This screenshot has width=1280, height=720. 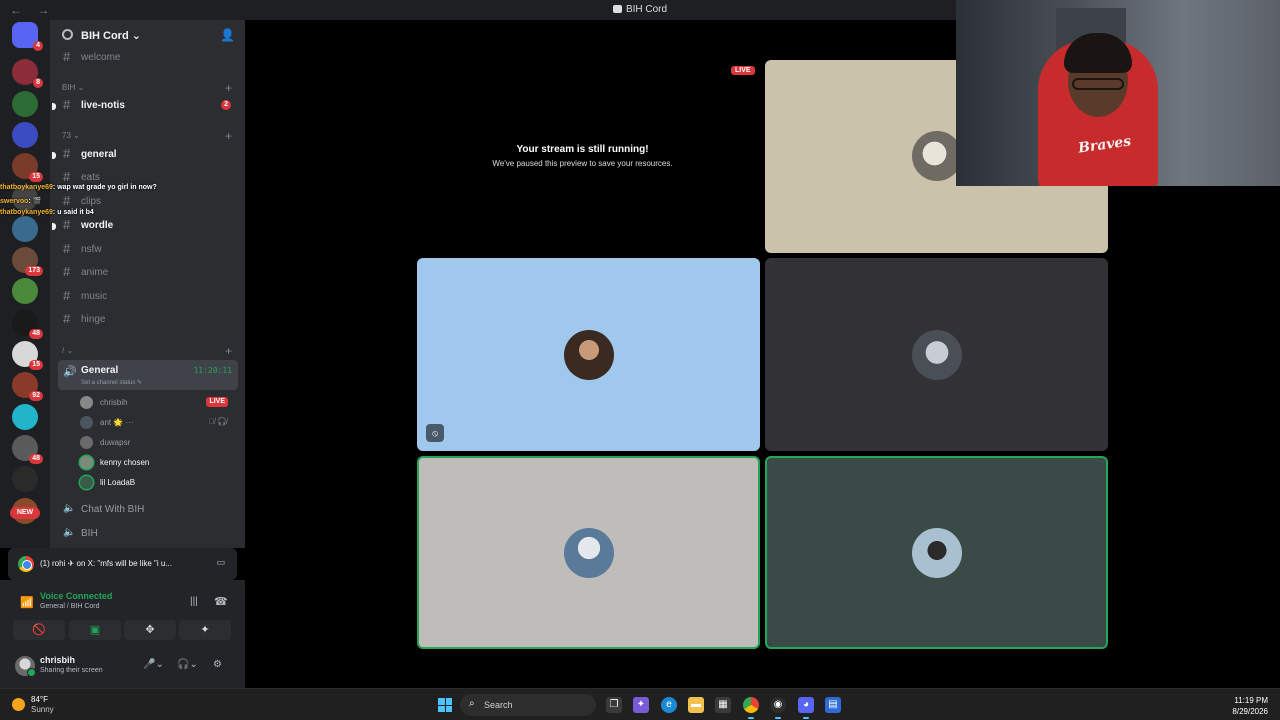 What do you see at coordinates (71, 670) in the screenshot?
I see `user-status: Sharing their screen` at bounding box center [71, 670].